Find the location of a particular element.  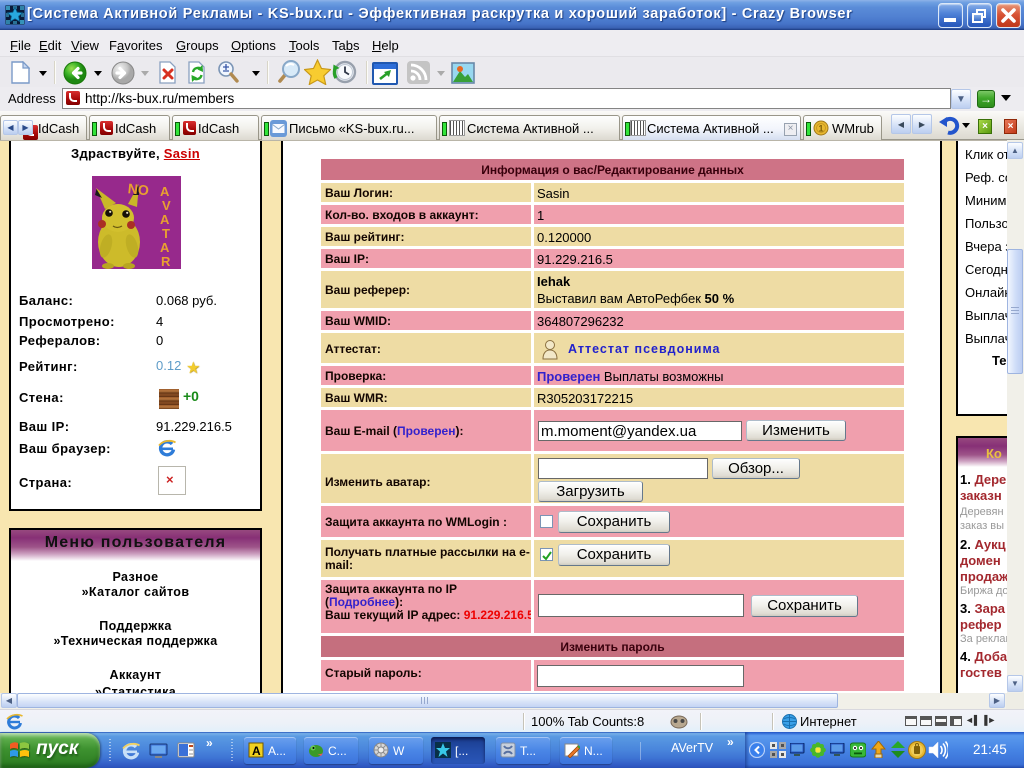

svg-text: V is located at coordinates (166, 205).